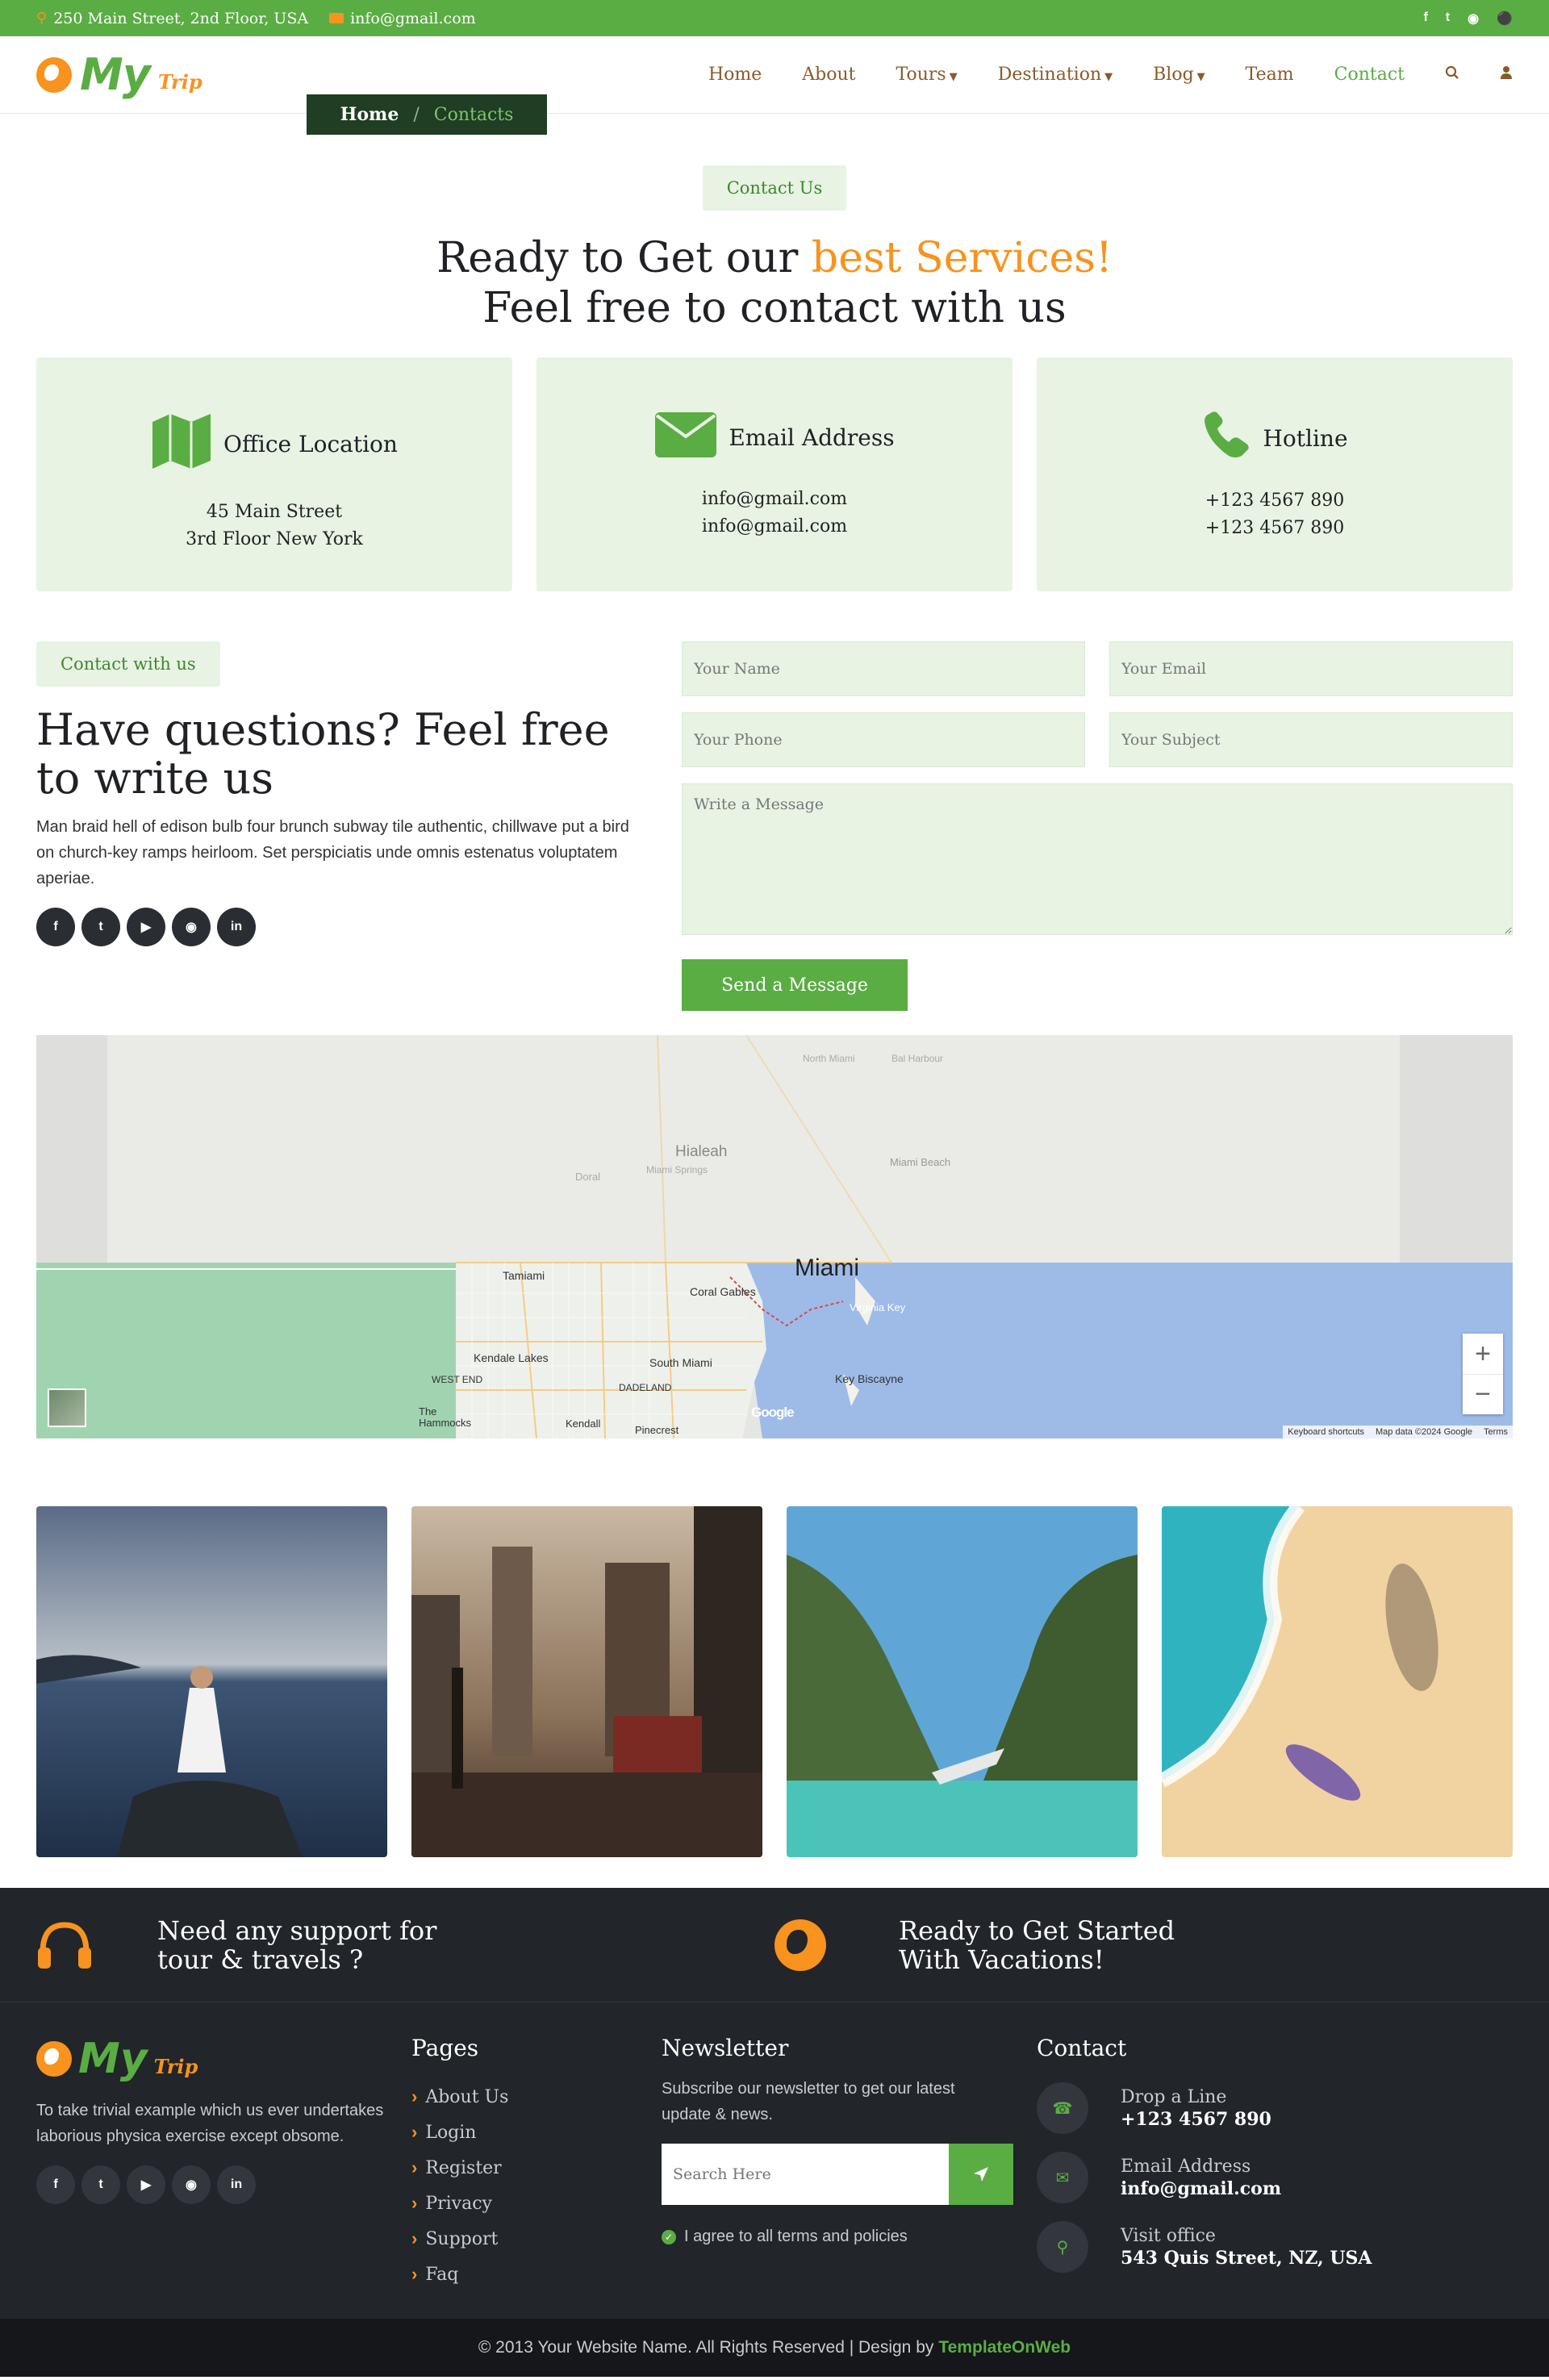 Image resolution: width=1549 pixels, height=2380 pixels. Describe the element at coordinates (463, 2168) in the screenshot. I see `link-label: Register` at that location.